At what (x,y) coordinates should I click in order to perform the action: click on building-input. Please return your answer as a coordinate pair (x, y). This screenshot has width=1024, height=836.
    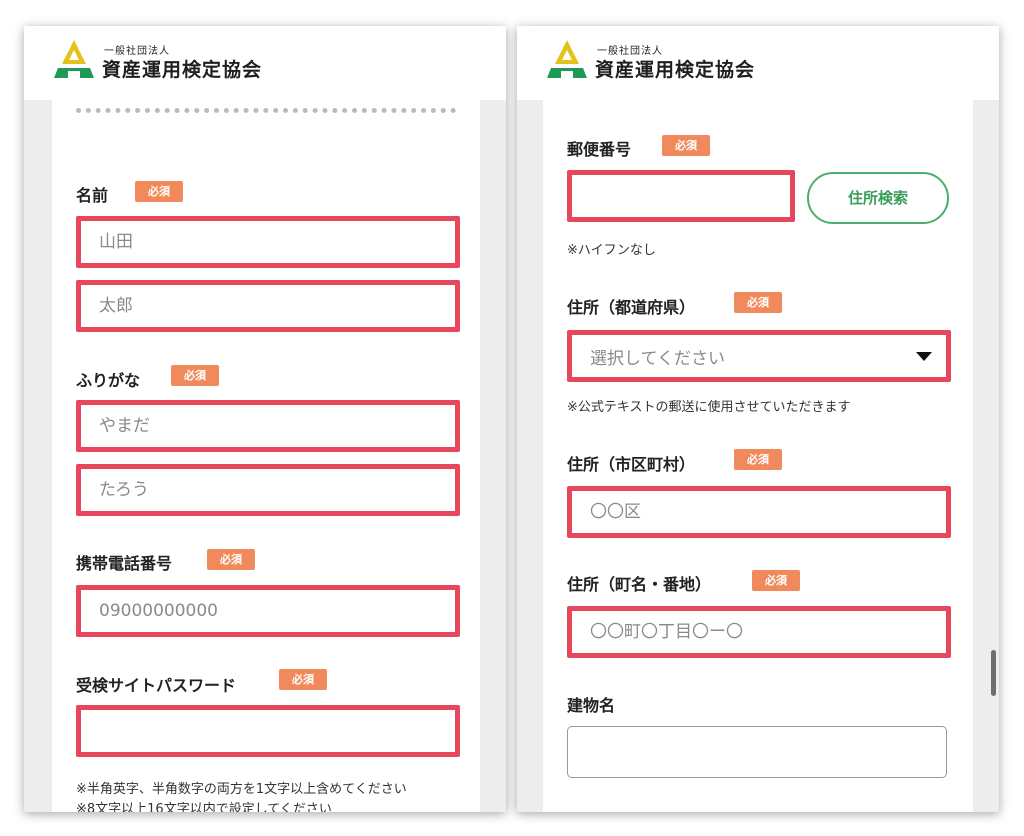
    Looking at the image, I should click on (757, 752).